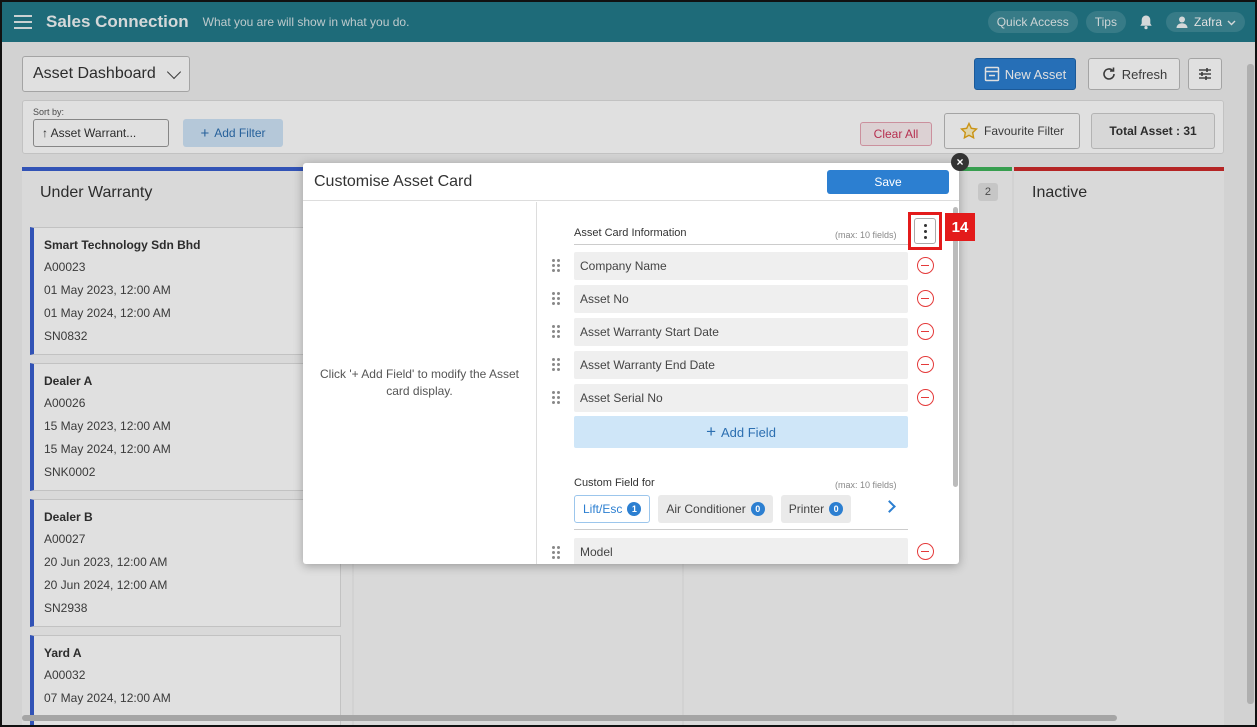 This screenshot has width=1257, height=727. Describe the element at coordinates (741, 266) in the screenshot. I see `field-row: Company Name` at that location.